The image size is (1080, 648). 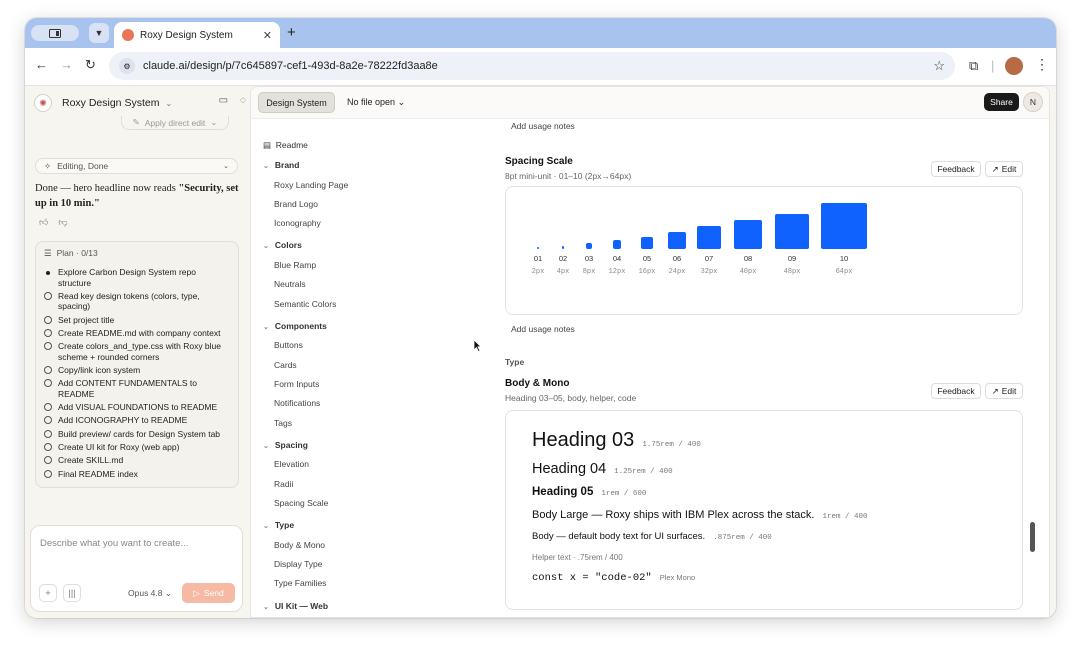 What do you see at coordinates (137, 420) in the screenshot?
I see `plan-item: Add ICONOGRAPHY to README` at bounding box center [137, 420].